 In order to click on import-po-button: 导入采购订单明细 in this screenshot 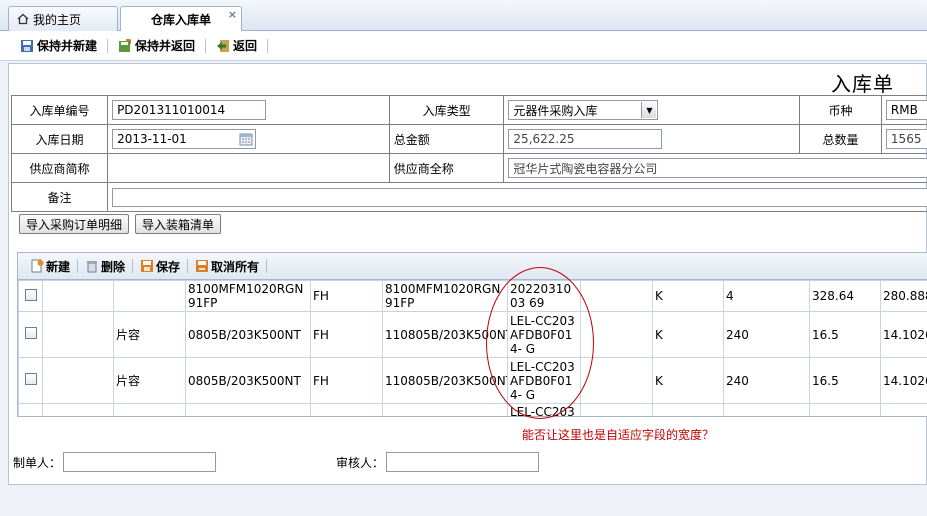, I will do `click(74, 224)`.